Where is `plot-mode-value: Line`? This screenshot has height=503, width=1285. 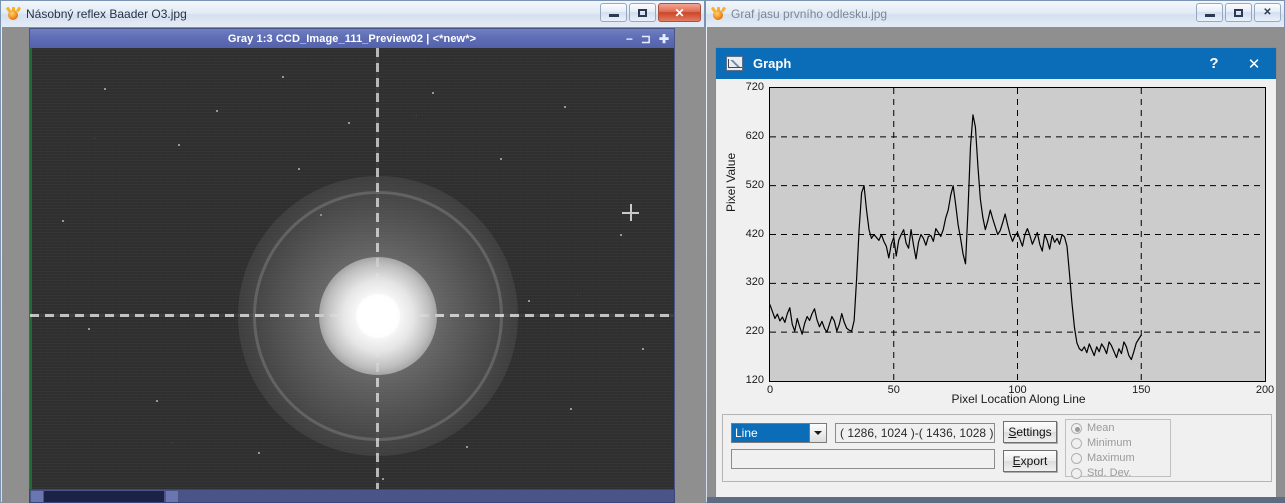 plot-mode-value: Line is located at coordinates (770, 433).